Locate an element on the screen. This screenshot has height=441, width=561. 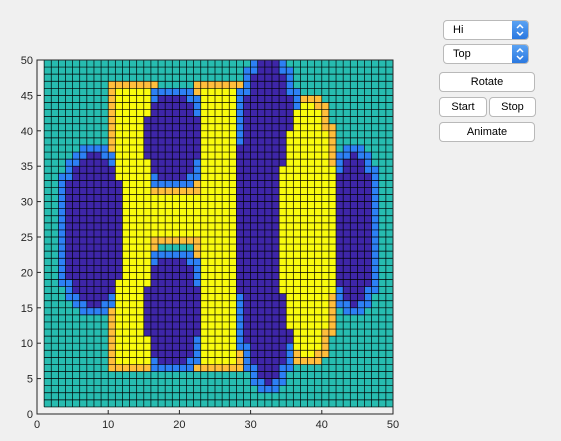
y-tick-label: 0 is located at coordinates (30, 415).